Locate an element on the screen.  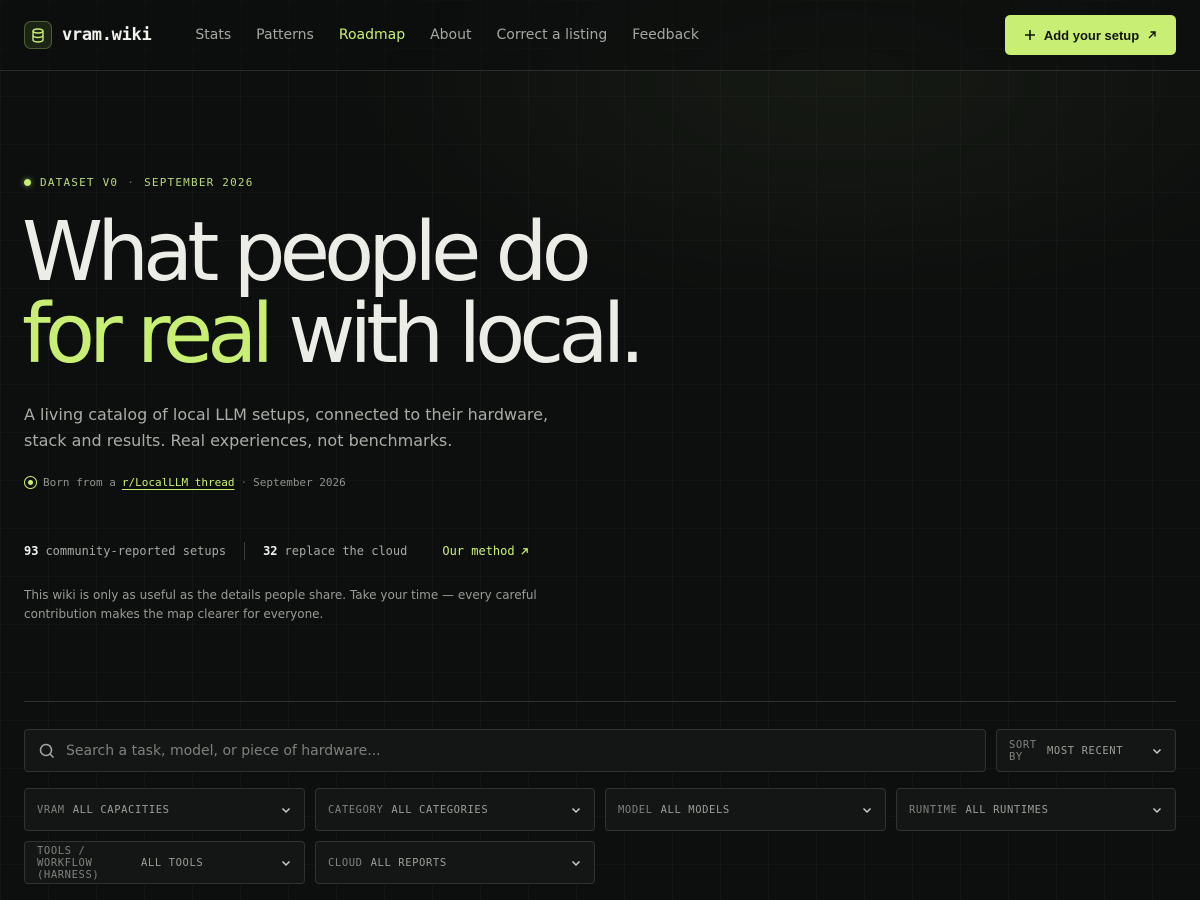
add-setup-label: Add your setup is located at coordinates (1091, 35).